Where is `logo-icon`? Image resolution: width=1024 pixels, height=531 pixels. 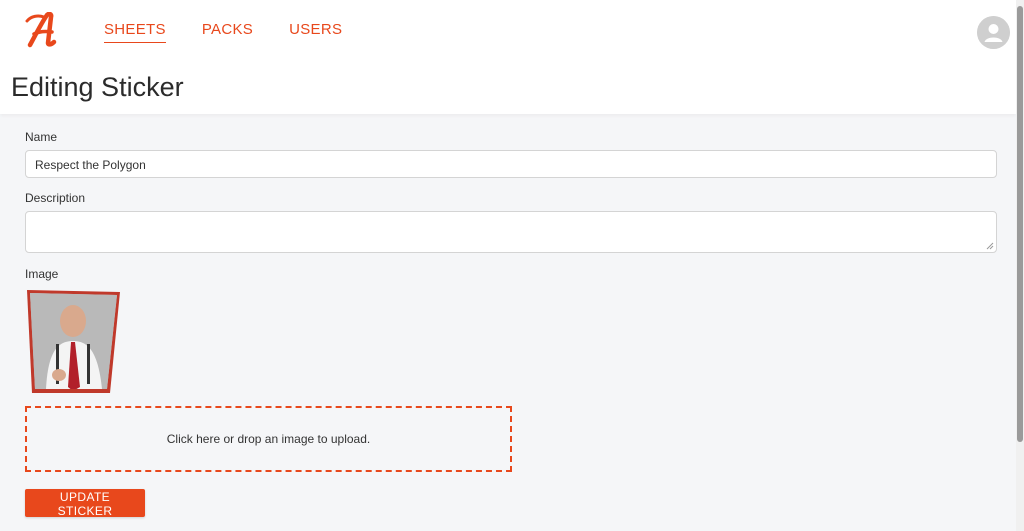 logo-icon is located at coordinates (41, 30).